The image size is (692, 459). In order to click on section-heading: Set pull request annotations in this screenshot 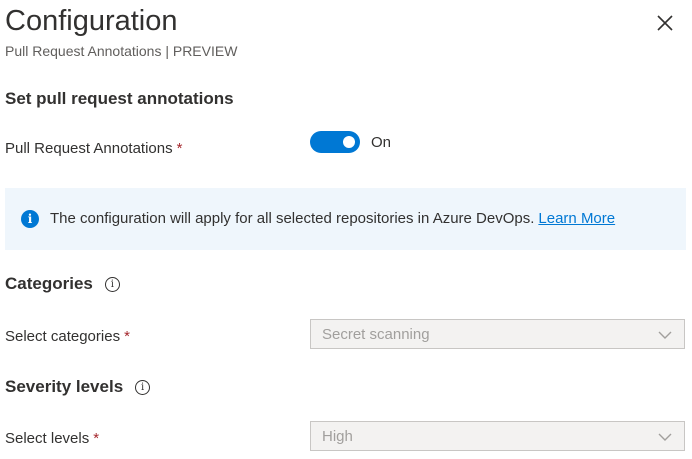, I will do `click(119, 98)`.